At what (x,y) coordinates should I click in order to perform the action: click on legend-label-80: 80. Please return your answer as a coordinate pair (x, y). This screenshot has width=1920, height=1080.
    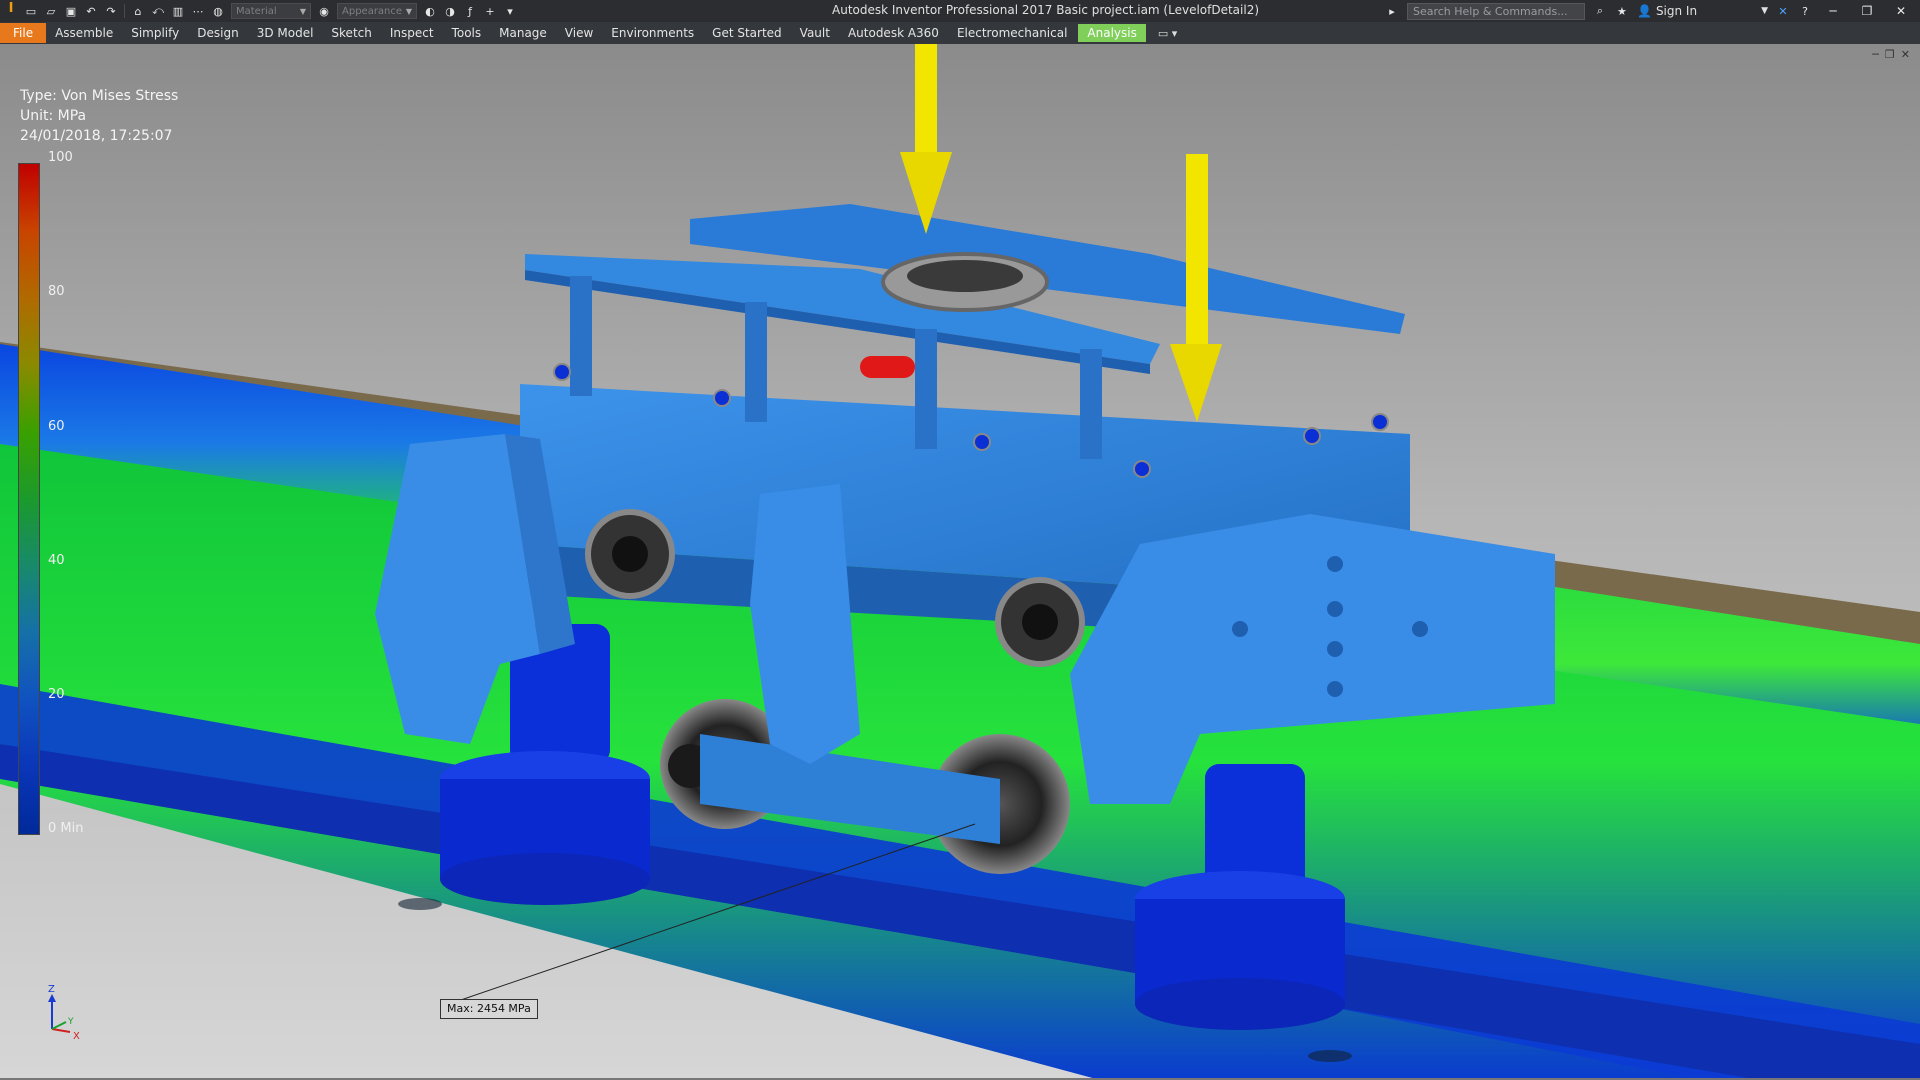
    Looking at the image, I should click on (56, 291).